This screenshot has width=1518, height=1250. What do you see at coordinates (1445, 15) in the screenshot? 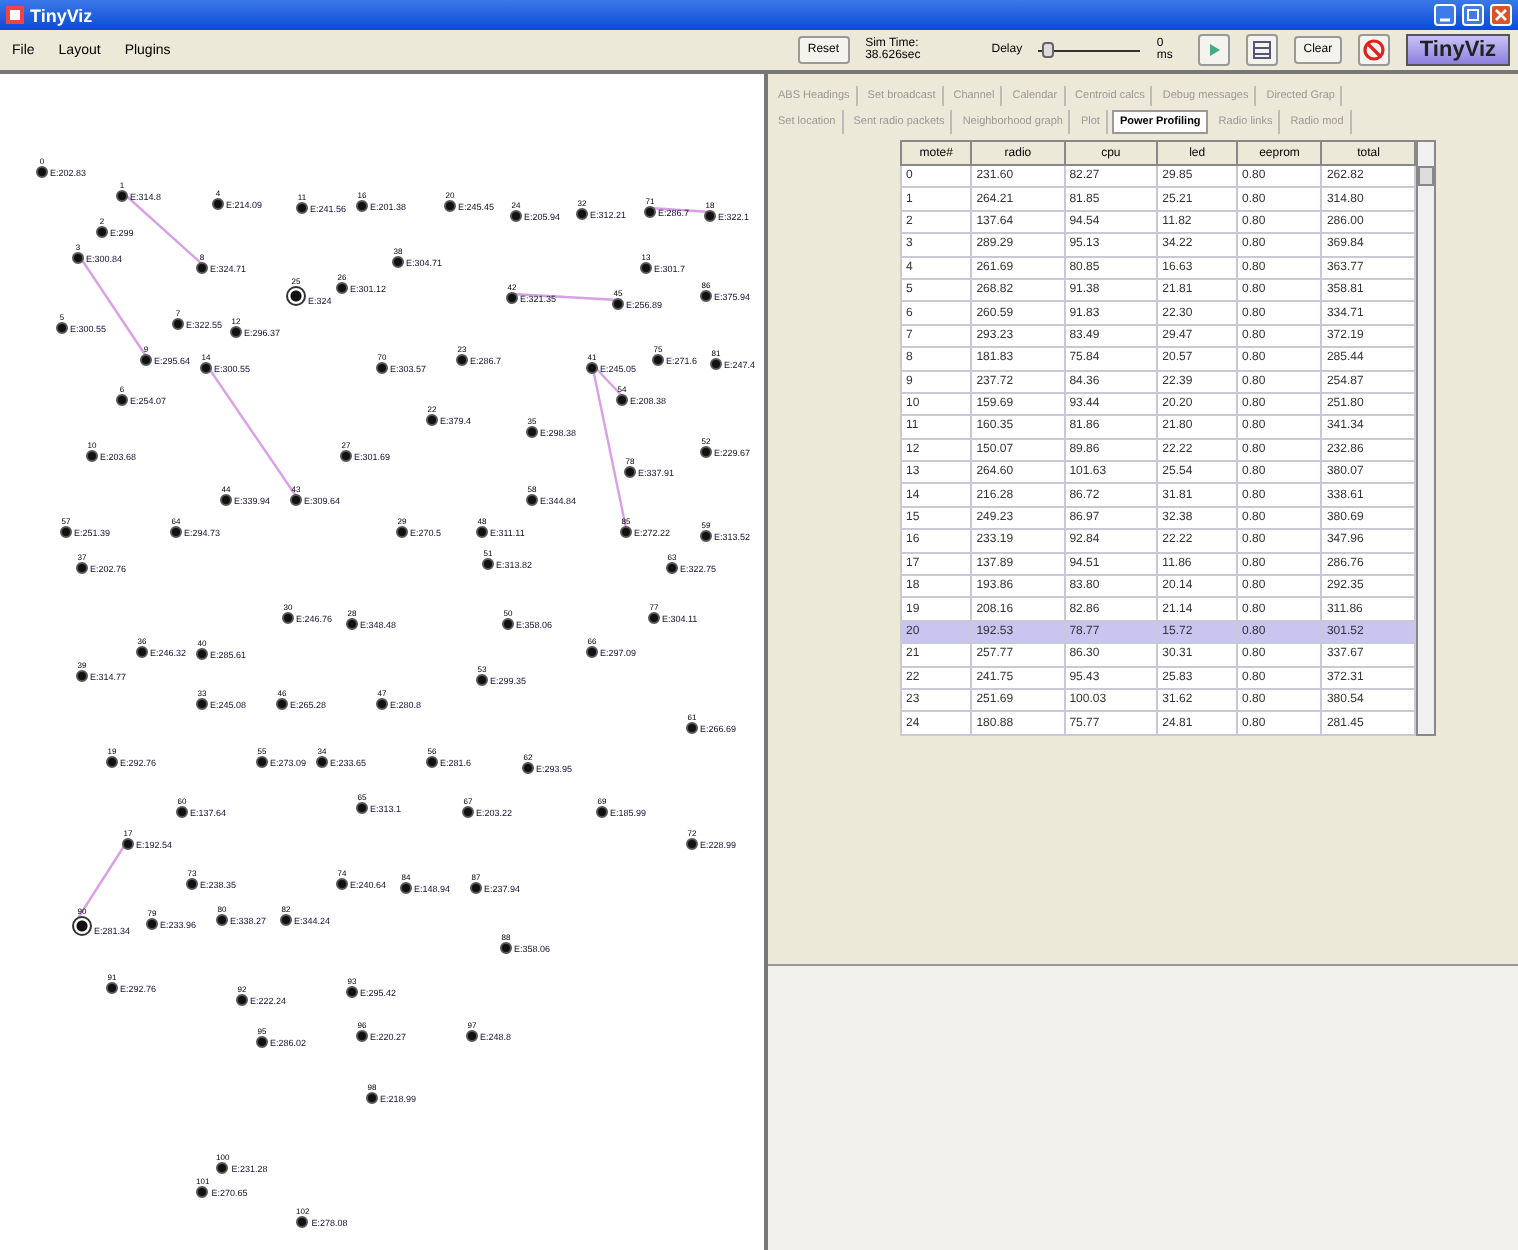
I see `minimize-button` at bounding box center [1445, 15].